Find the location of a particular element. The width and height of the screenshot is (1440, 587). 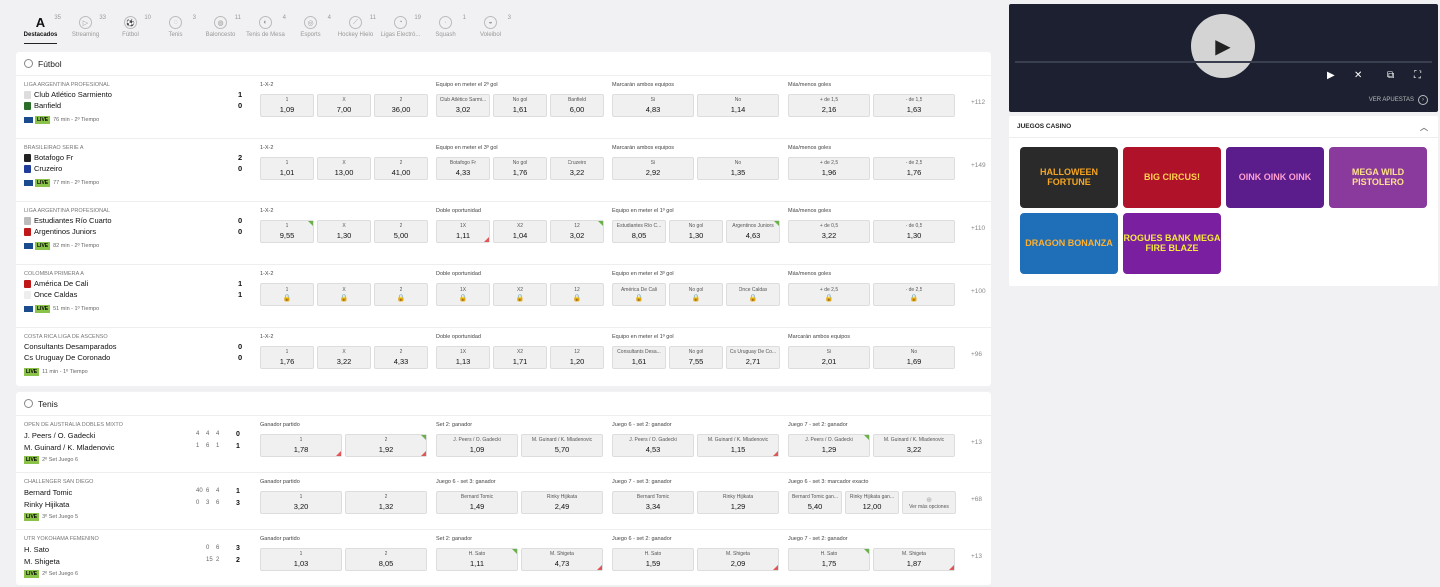

away-team: Cs Uruguay De Coronado is located at coordinates (67, 357).